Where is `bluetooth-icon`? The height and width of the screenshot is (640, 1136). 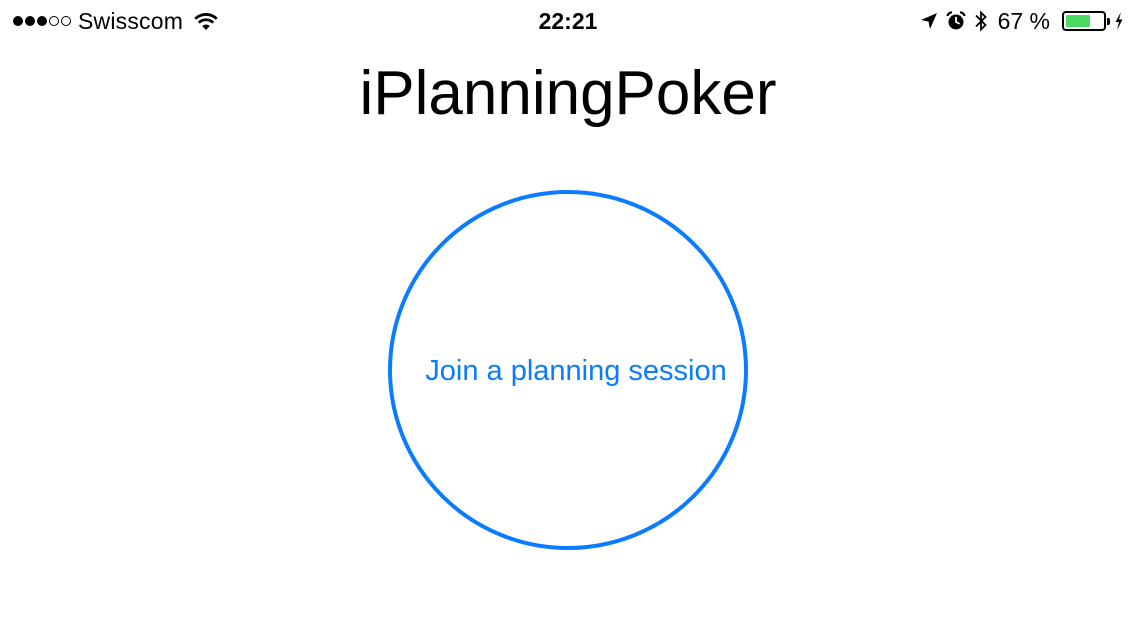
bluetooth-icon is located at coordinates (981, 21).